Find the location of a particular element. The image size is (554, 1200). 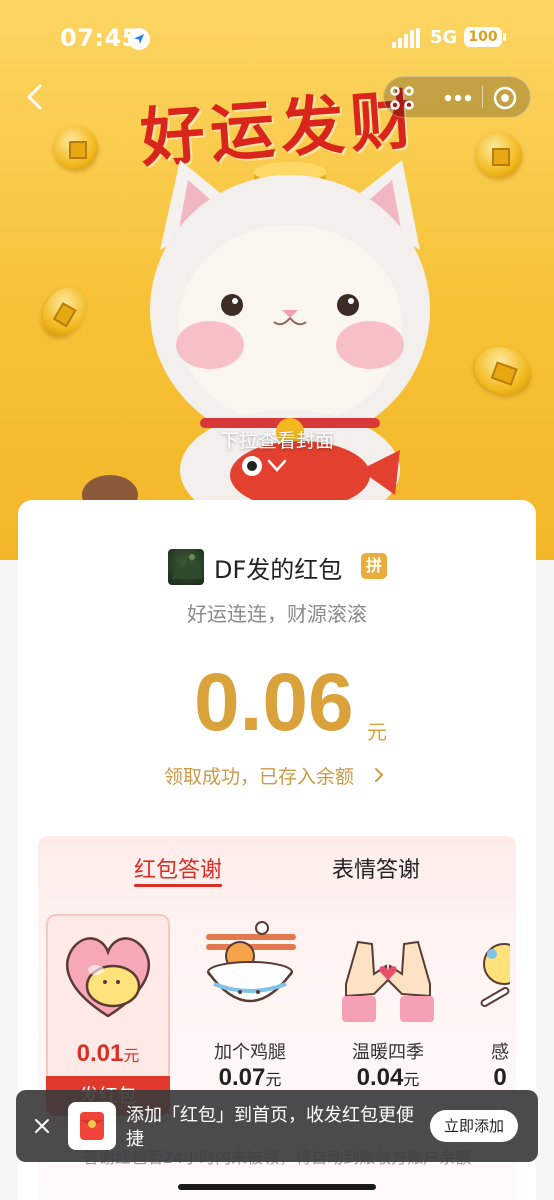

signal-bars-icon is located at coordinates (406, 38).